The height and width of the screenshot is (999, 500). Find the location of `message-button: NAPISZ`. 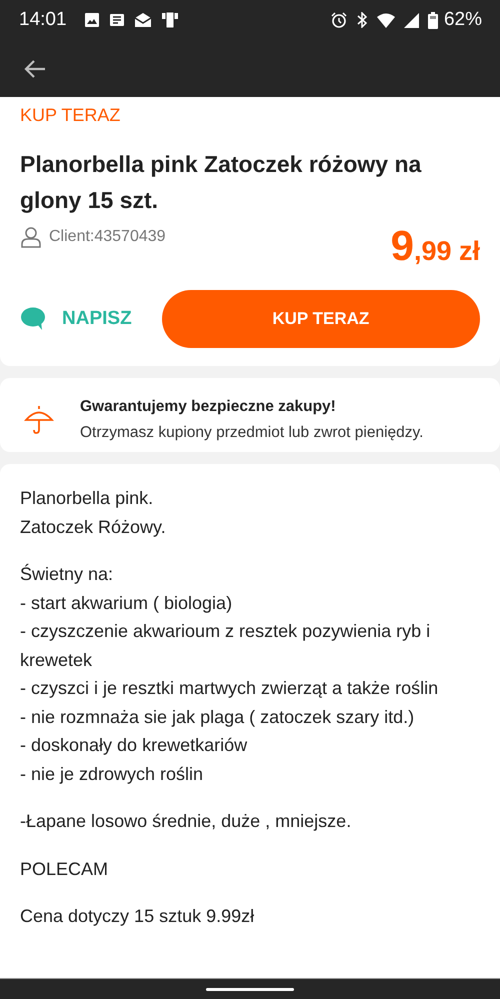

message-button: NAPISZ is located at coordinates (76, 319).